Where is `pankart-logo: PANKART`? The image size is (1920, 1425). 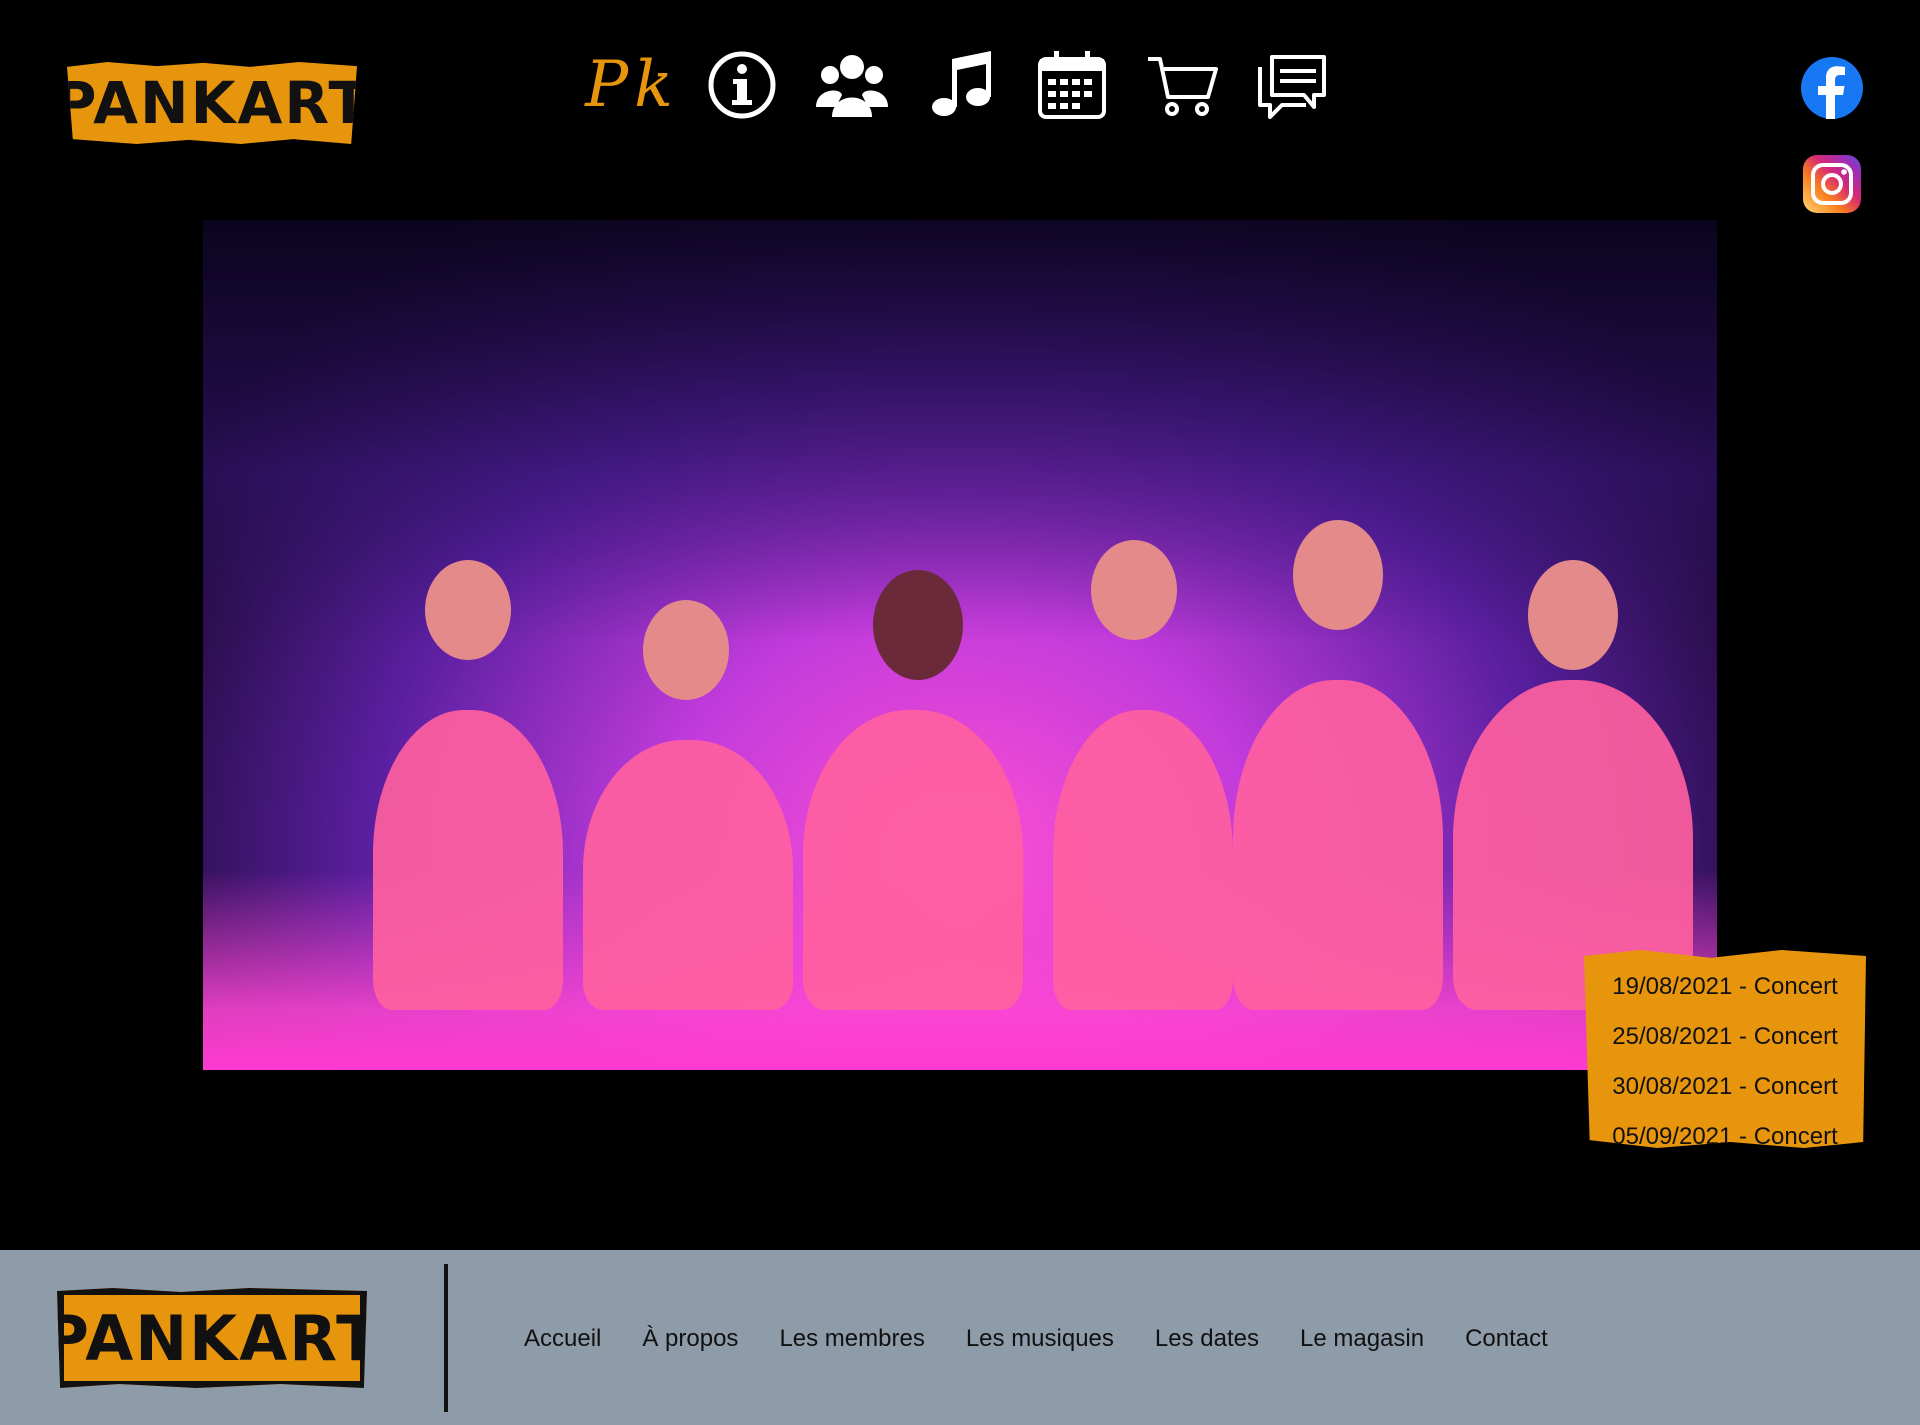
pankart-logo: PANKART is located at coordinates (212, 103).